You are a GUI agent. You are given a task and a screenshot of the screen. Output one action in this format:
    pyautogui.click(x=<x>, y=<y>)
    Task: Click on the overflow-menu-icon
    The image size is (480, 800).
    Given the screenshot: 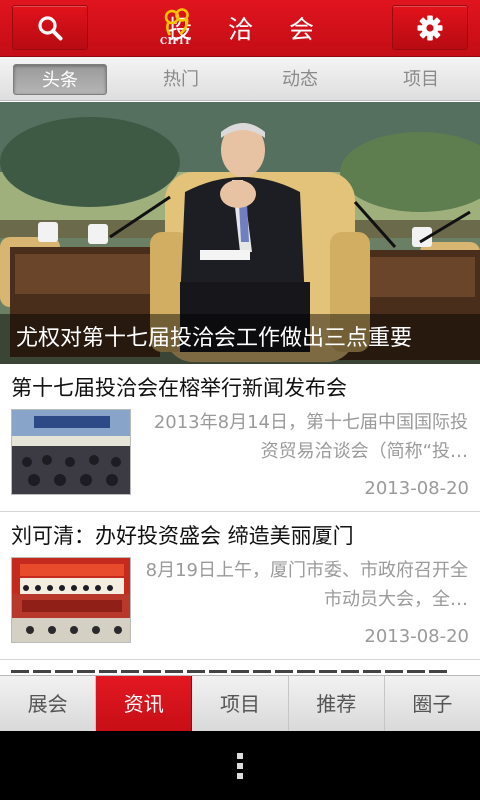 What is the action you would take?
    pyautogui.click(x=240, y=766)
    